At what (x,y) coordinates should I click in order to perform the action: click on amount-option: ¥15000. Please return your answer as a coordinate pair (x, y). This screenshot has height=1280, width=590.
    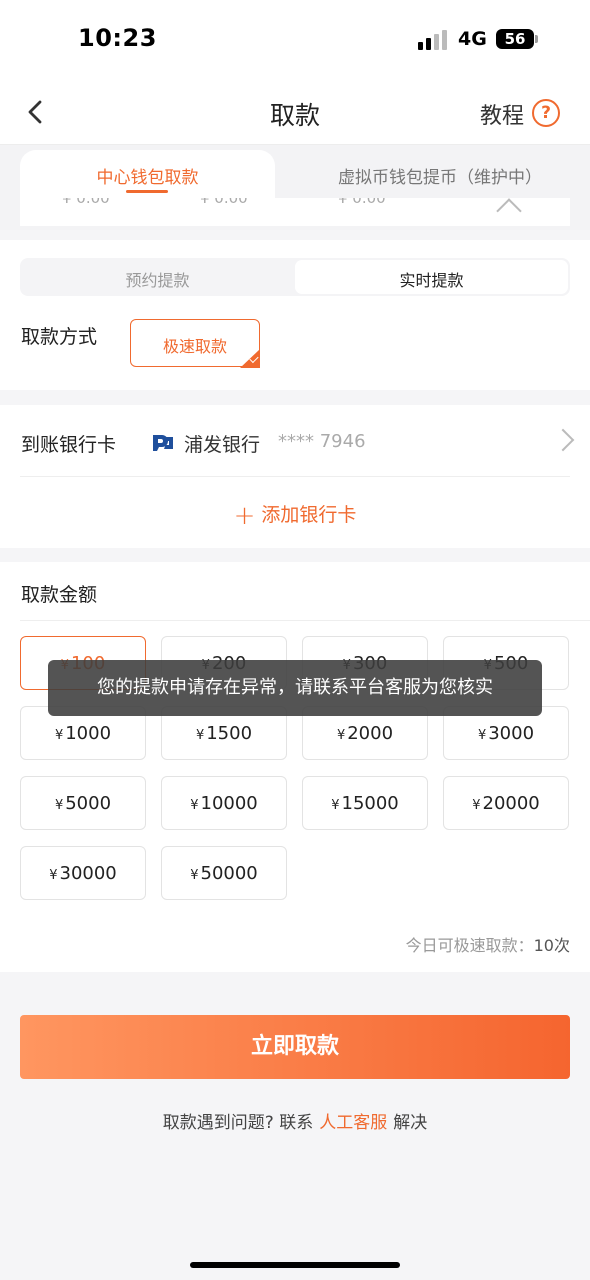
    Looking at the image, I should click on (365, 803).